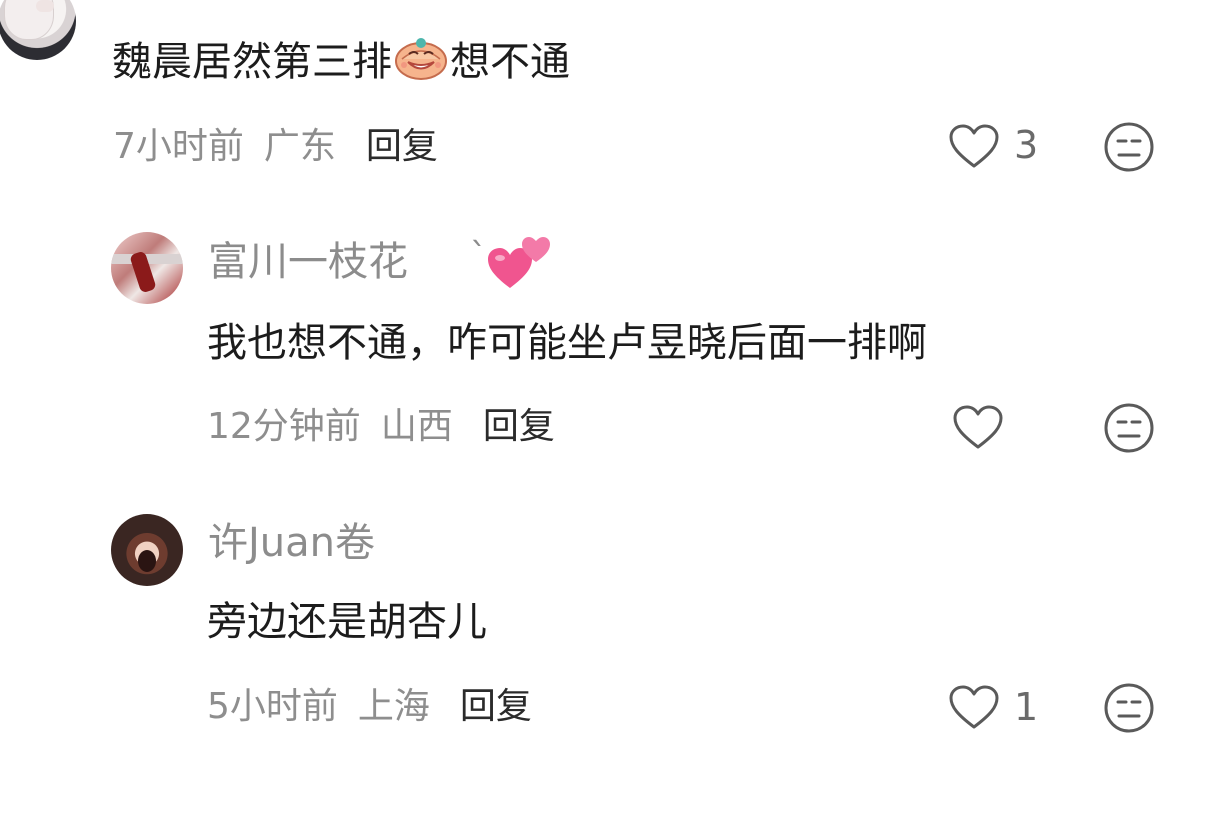 The image size is (1230, 840). Describe the element at coordinates (478, 256) in the screenshot. I see `username-suffix: `` at that location.